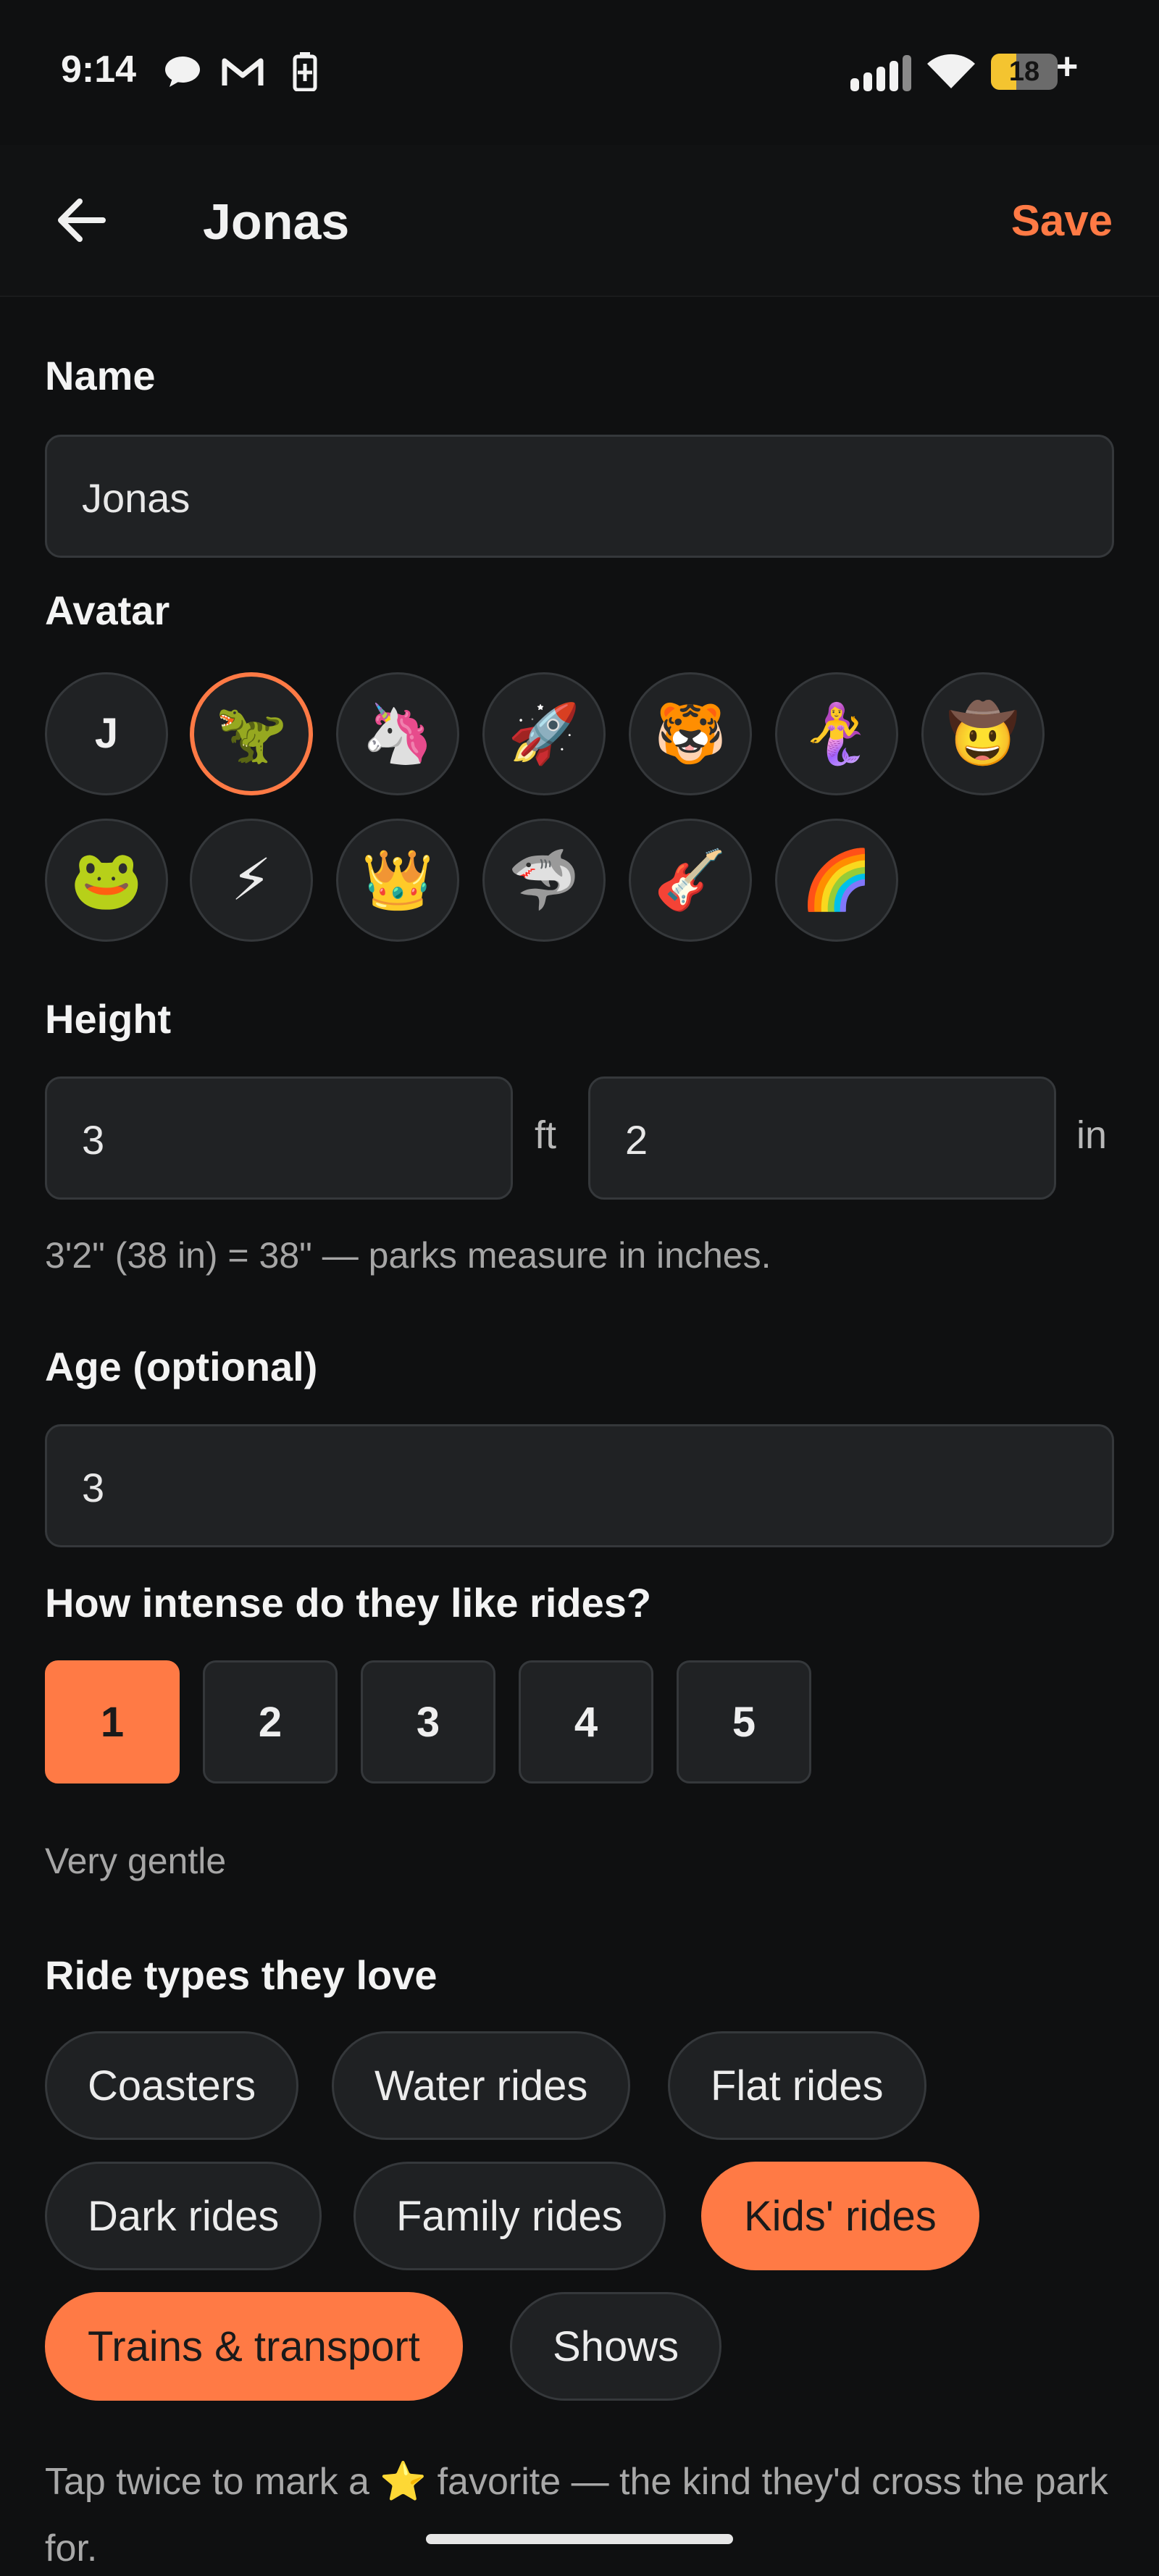 The height and width of the screenshot is (2576, 1159). I want to click on avatar-option-unicorn: 🦄, so click(397, 733).